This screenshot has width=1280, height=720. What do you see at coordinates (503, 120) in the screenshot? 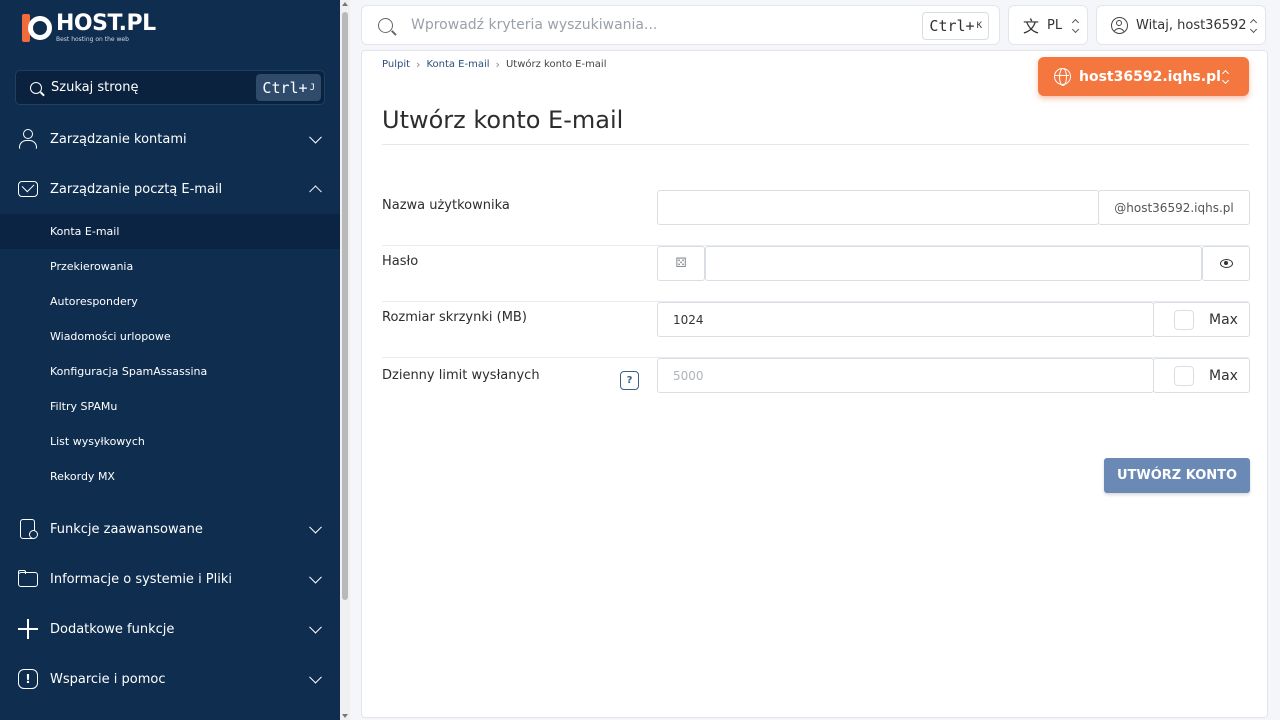
I see `page-title: Utwórz konto E-mail` at bounding box center [503, 120].